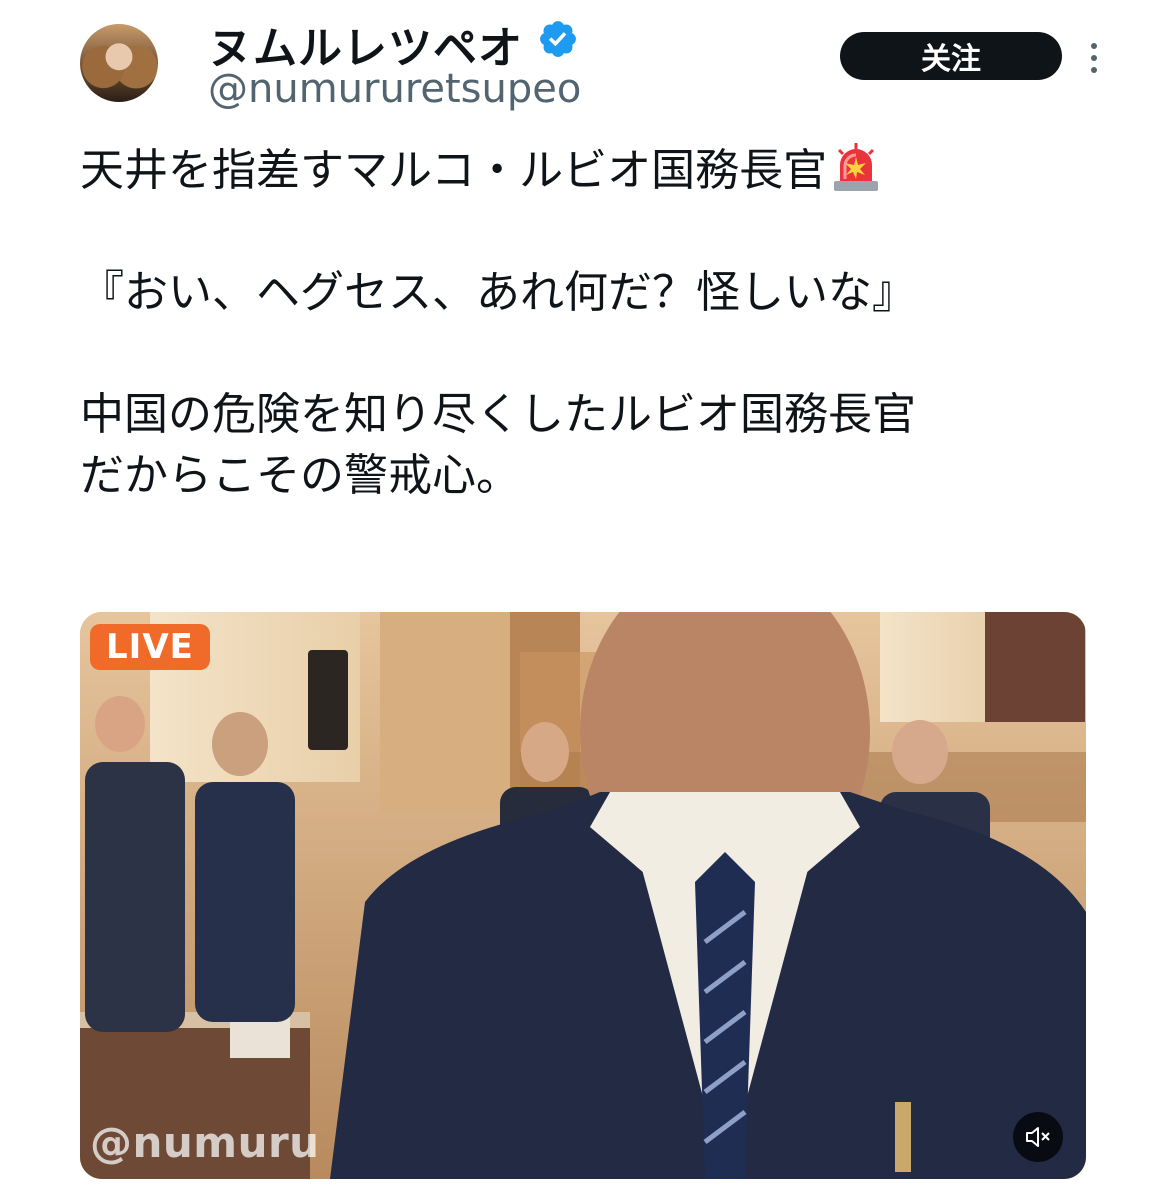 The image size is (1149, 1200). Describe the element at coordinates (498, 414) in the screenshot. I see `tweet-line: 中国の危険を知り尽くしたルビオ国務長官` at that location.